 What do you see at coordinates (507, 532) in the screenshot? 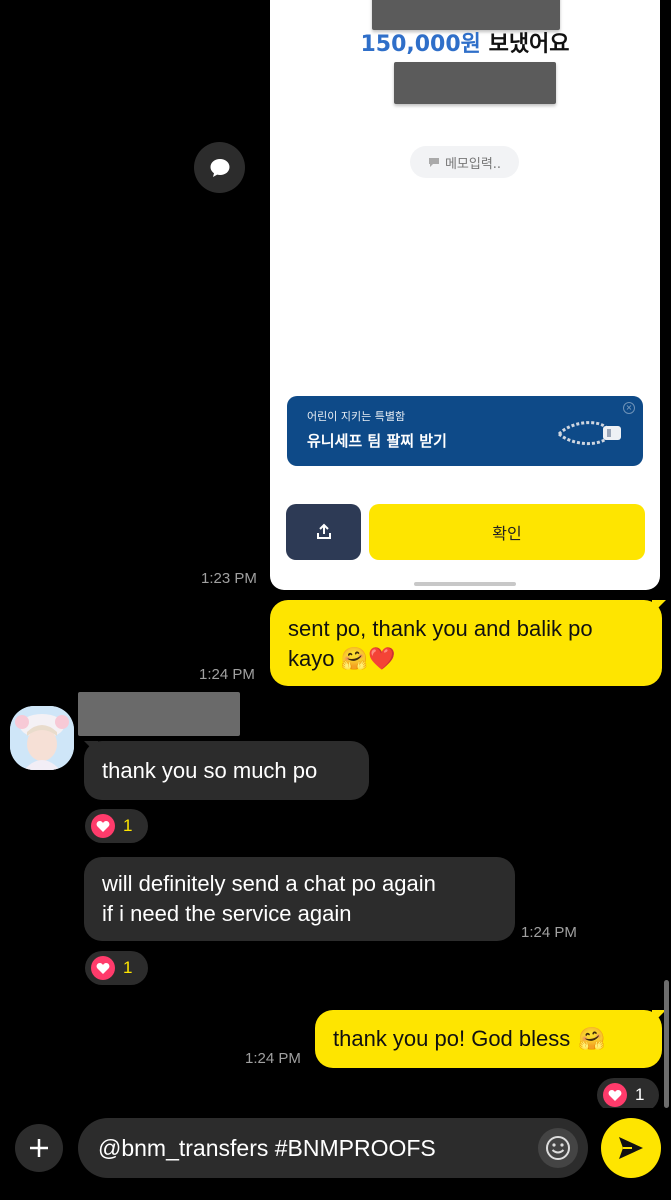
I see `confirm-button: 확인` at bounding box center [507, 532].